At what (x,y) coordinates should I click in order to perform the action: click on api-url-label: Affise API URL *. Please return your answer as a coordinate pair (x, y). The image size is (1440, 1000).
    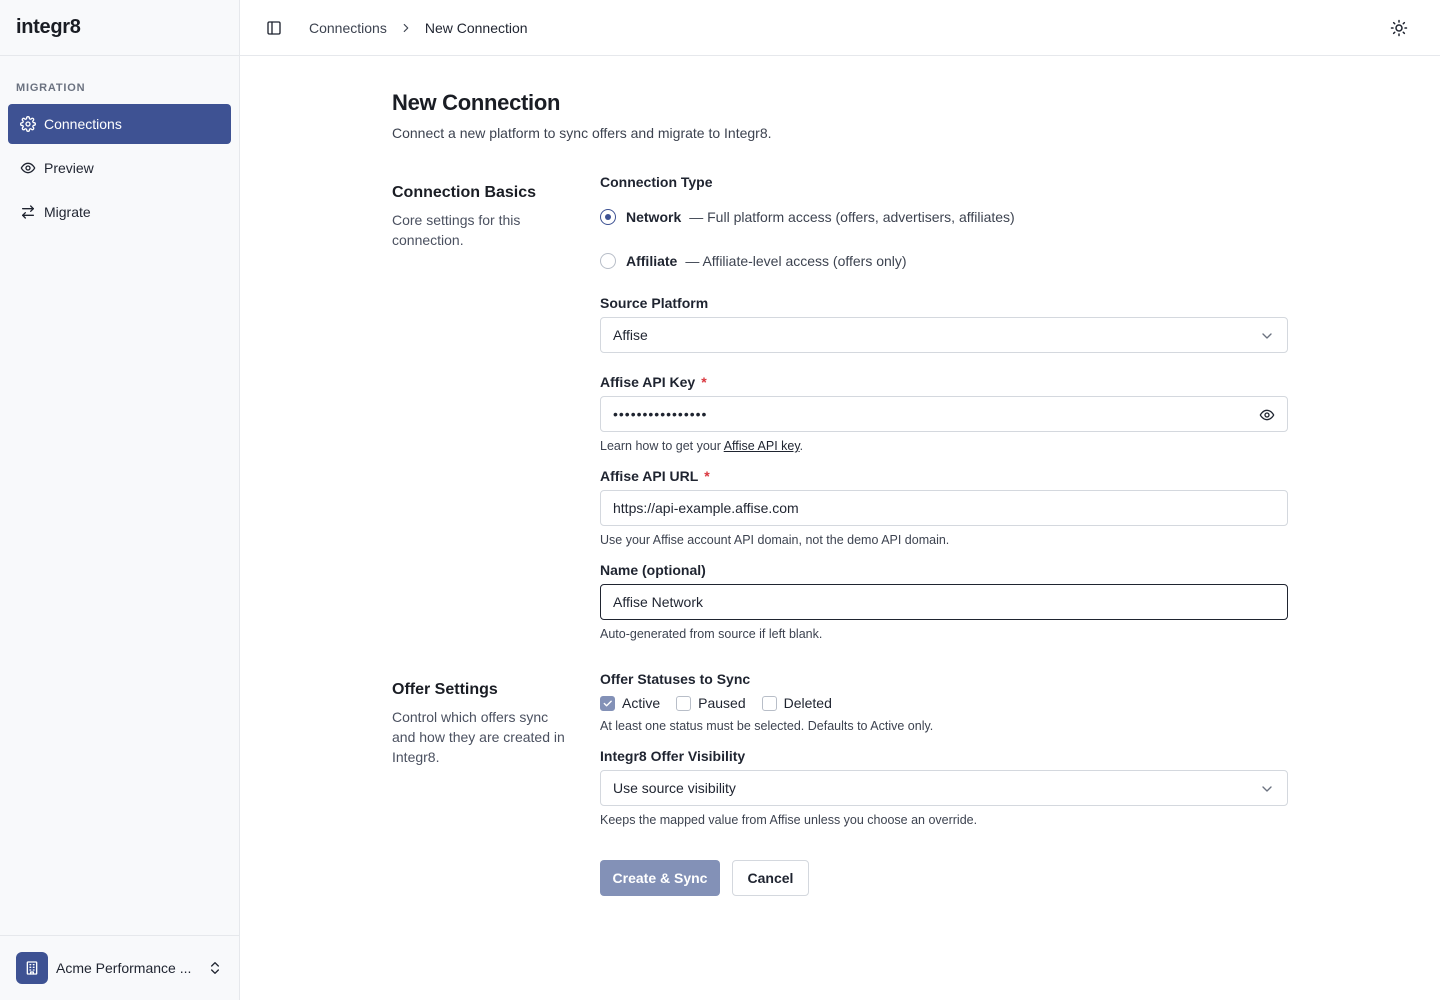
    Looking at the image, I should click on (944, 476).